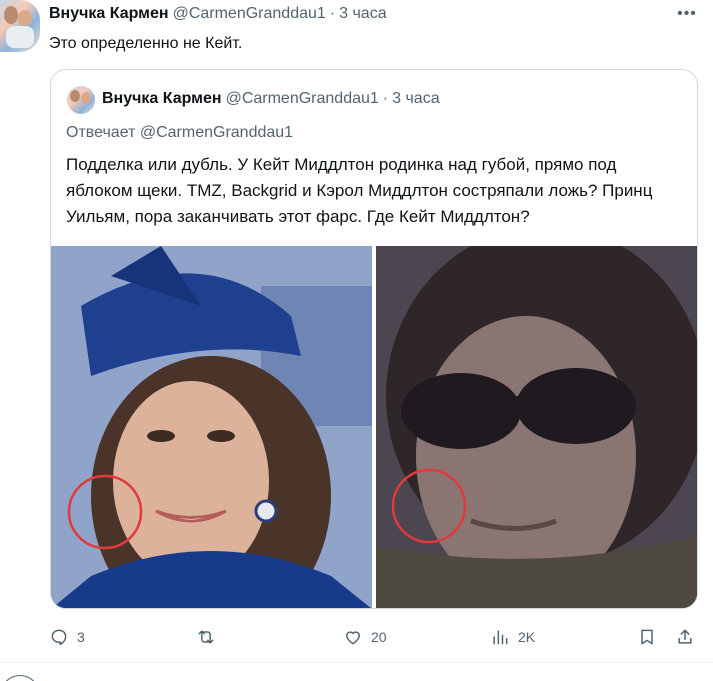 The width and height of the screenshot is (713, 681). I want to click on quoted-author-avatar, so click(81, 100).